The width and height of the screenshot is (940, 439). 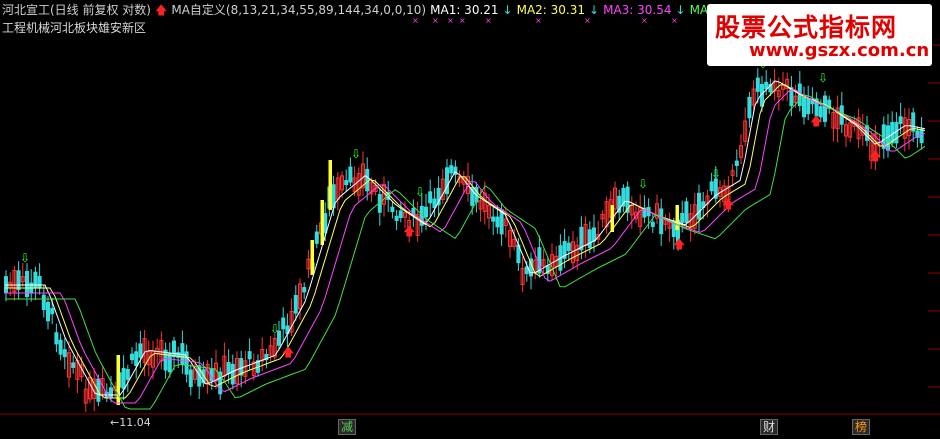 What do you see at coordinates (464, 10) in the screenshot?
I see `ma1-value: MA1: 30.21` at bounding box center [464, 10].